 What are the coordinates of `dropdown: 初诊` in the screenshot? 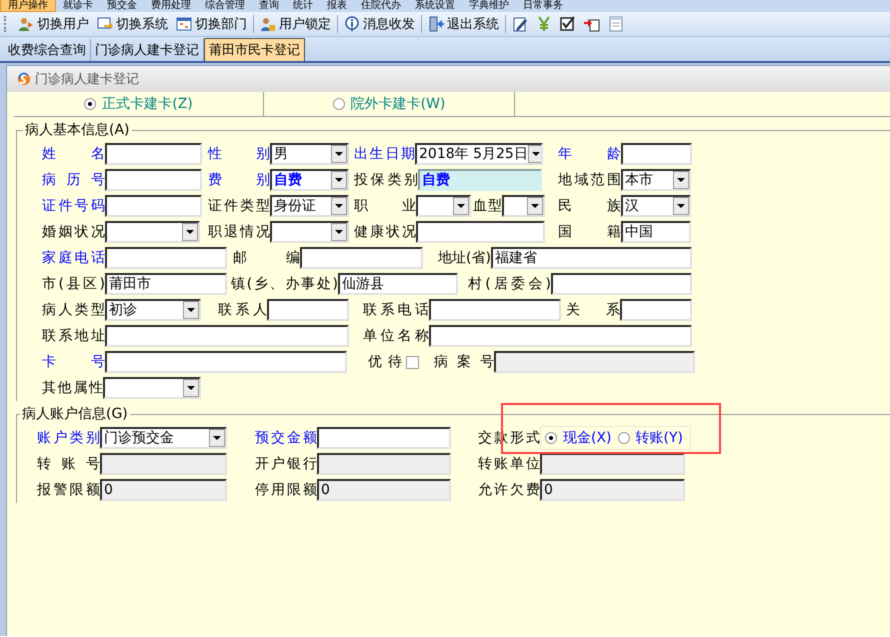 It's located at (153, 310).